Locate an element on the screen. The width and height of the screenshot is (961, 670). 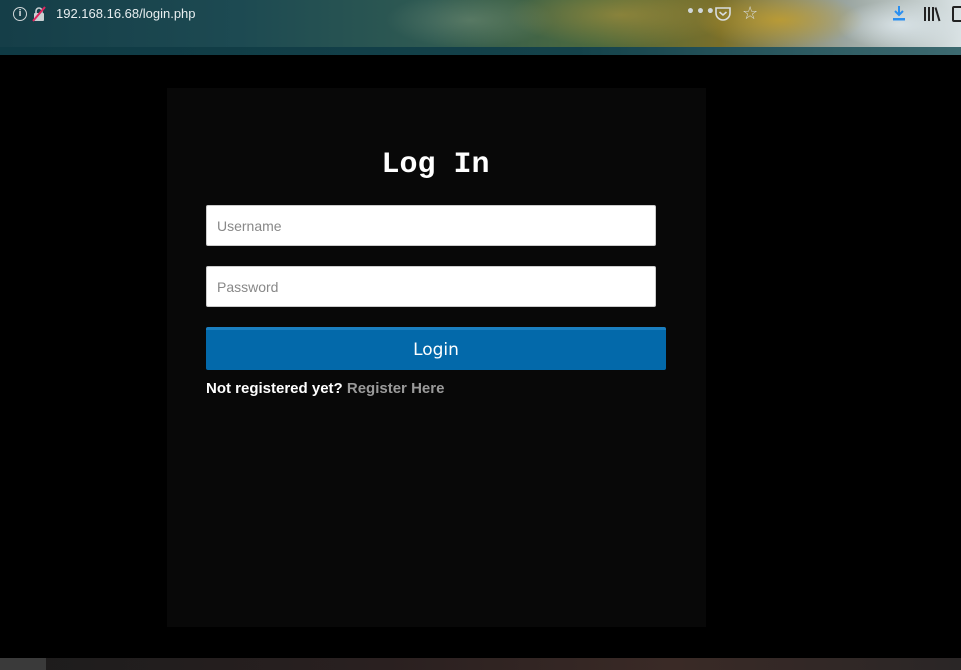
pocket-icon is located at coordinates (723, 13).